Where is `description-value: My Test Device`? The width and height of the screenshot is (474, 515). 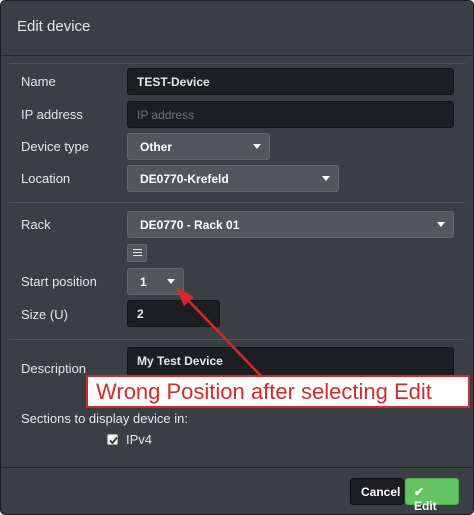
description-value: My Test Device is located at coordinates (180, 361).